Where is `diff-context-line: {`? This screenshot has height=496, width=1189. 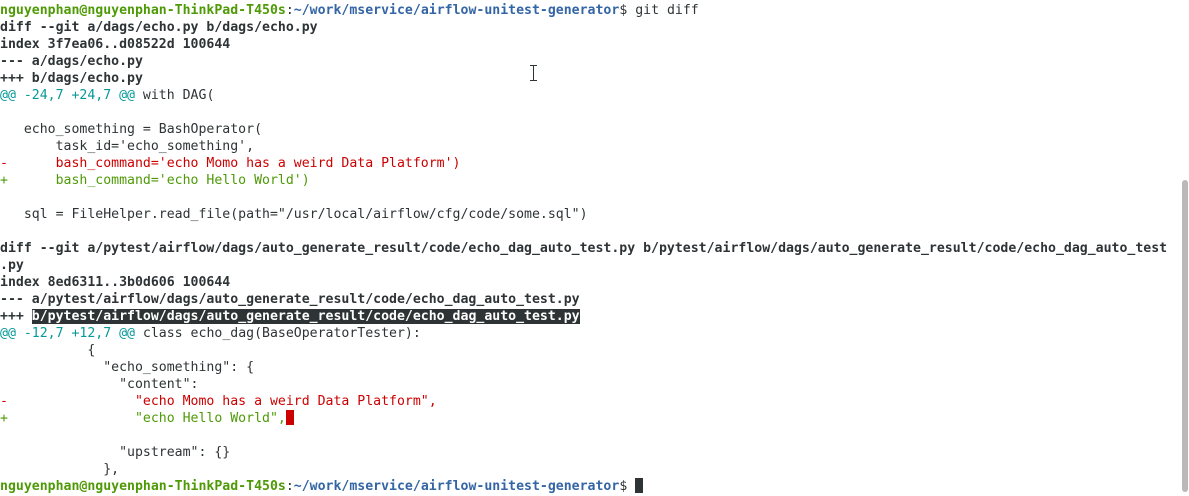
diff-context-line: { is located at coordinates (48, 350).